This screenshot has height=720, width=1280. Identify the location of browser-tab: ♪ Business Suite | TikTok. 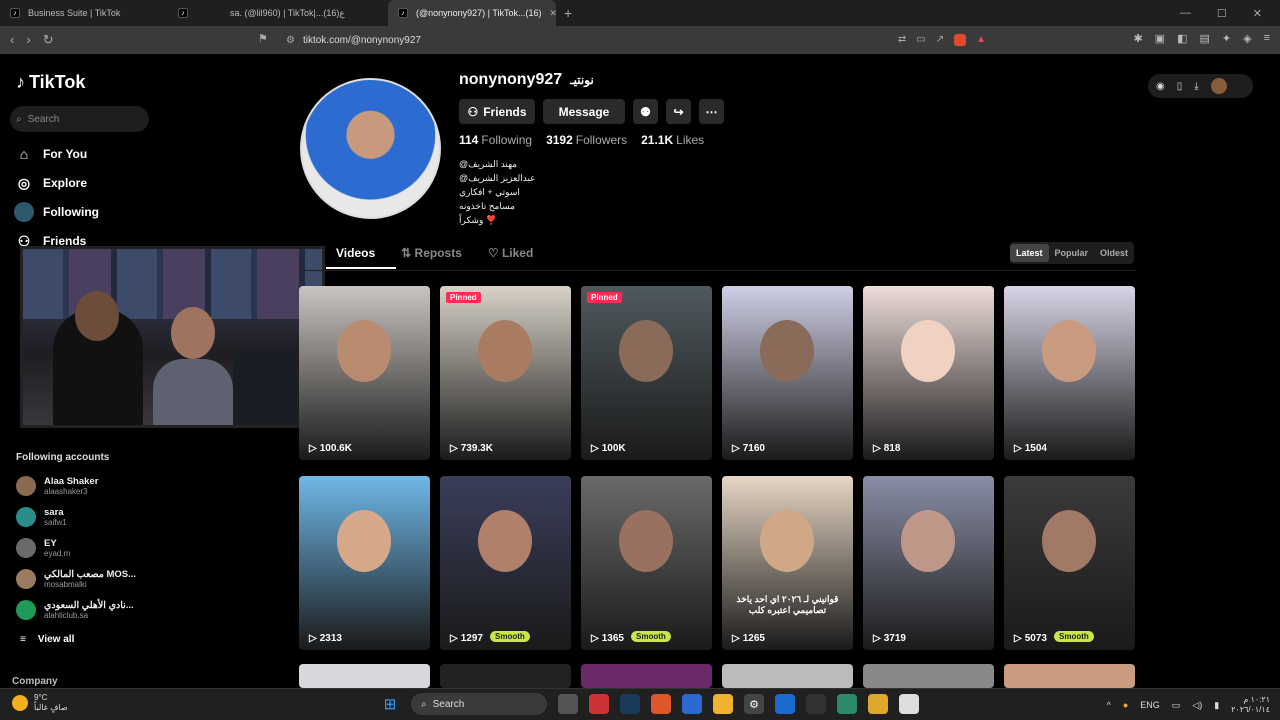
(84, 13).